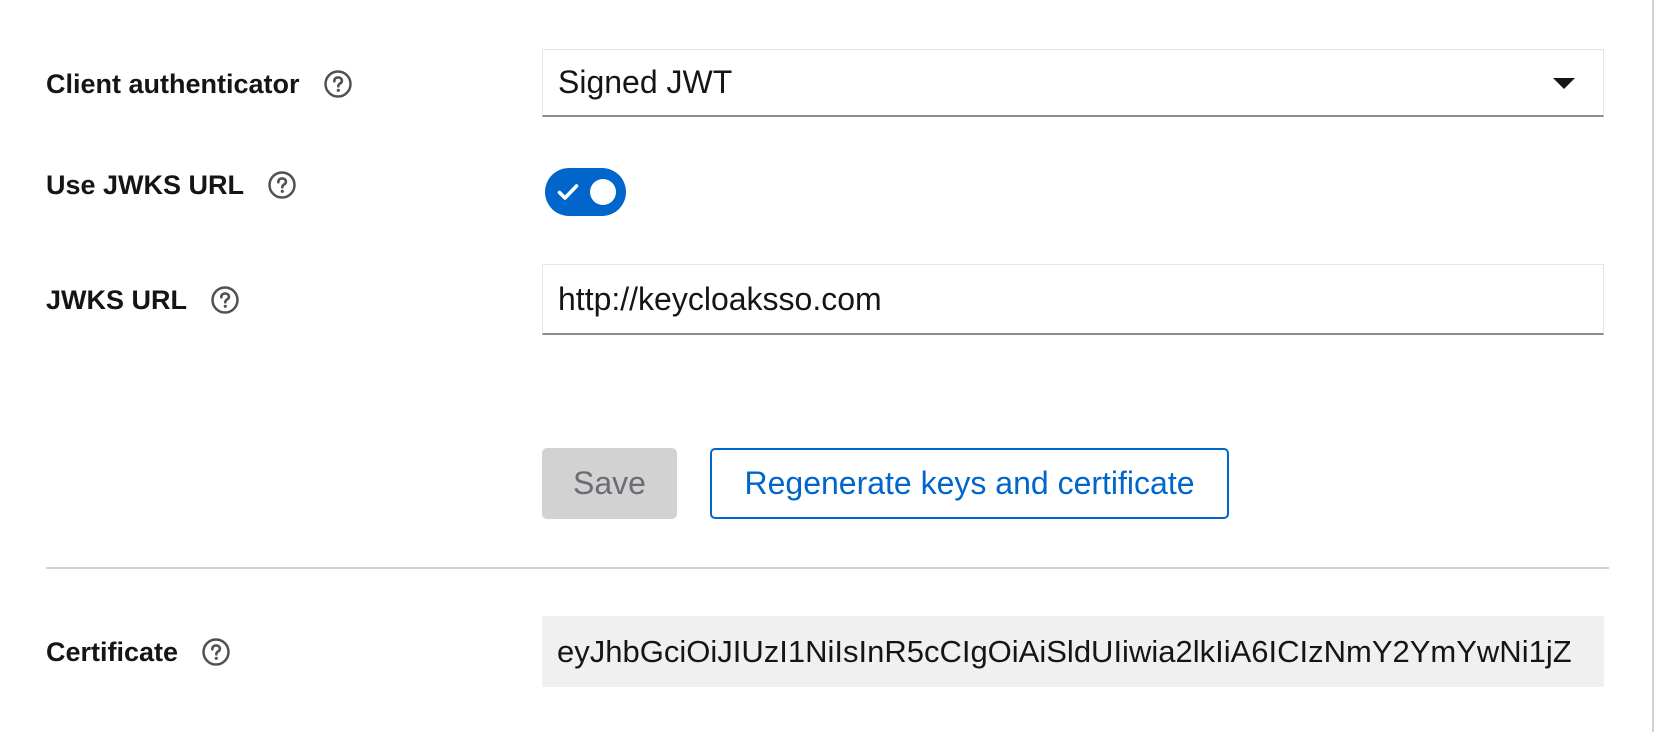  I want to click on caret-down-icon, so click(1564, 83).